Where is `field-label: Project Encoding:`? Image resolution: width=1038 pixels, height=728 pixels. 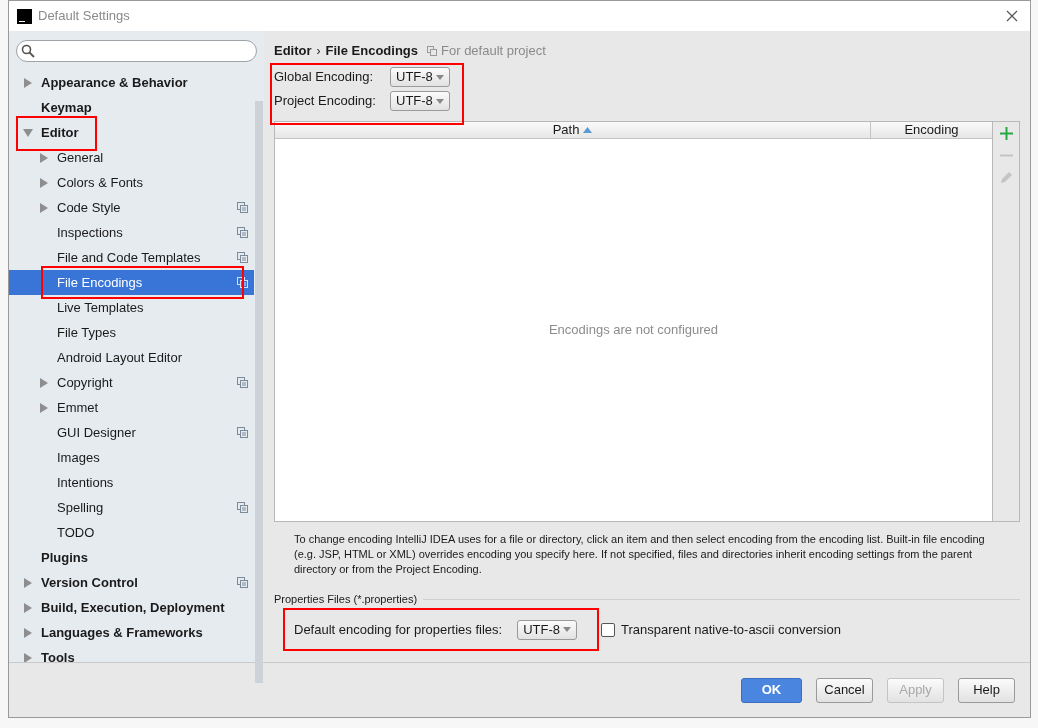 field-label: Project Encoding: is located at coordinates (325, 101).